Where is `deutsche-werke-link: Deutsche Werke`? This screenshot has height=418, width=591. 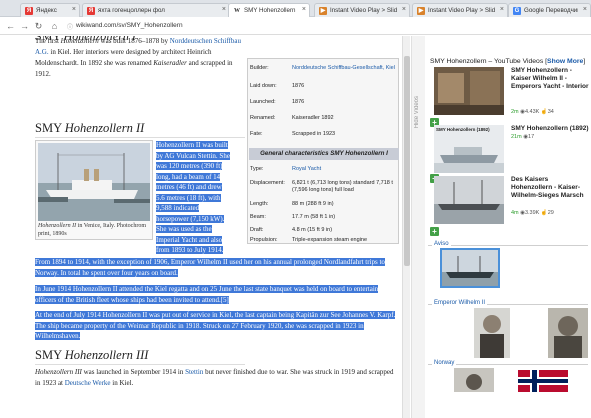 deutsche-werke-link: Deutsche Werke is located at coordinates (88, 383).